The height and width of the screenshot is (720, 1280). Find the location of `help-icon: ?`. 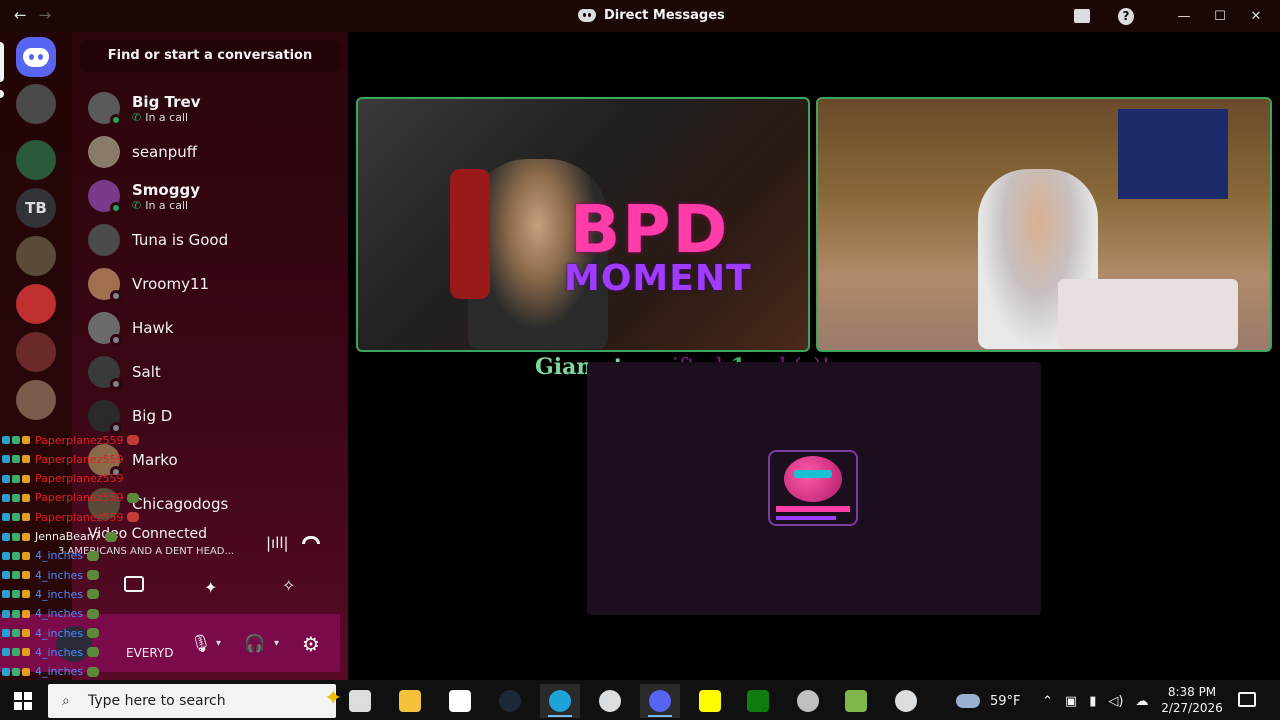

help-icon: ? is located at coordinates (1126, 16).